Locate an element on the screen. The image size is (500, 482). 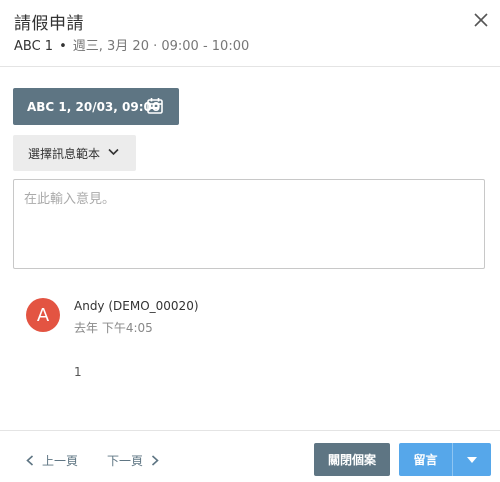
subtitle-name: ABC 1 is located at coordinates (34, 46).